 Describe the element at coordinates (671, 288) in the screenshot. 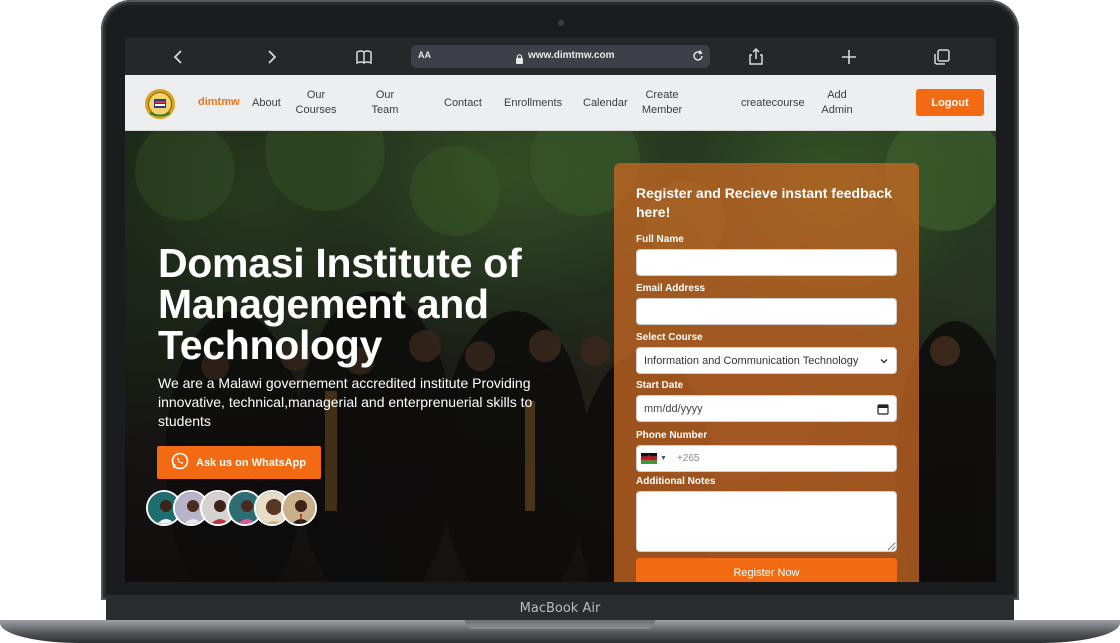

I see `email-label: Email Address` at that location.